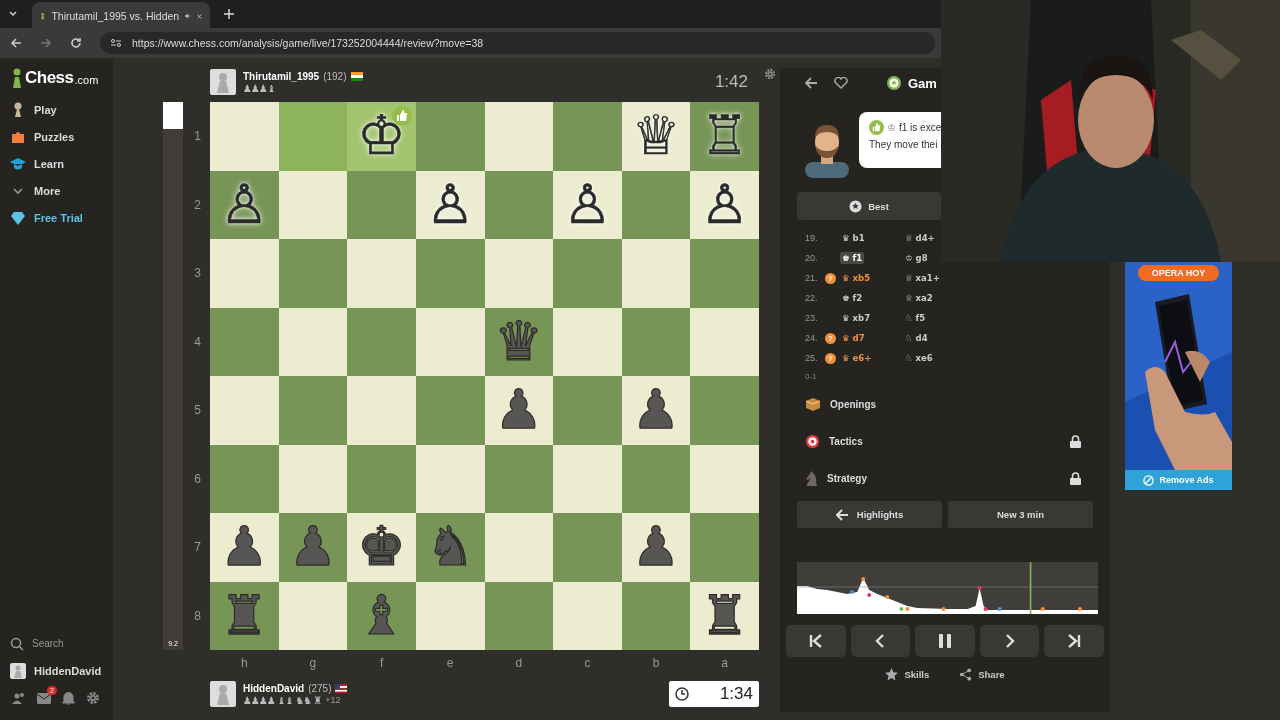 This screenshot has width=1280, height=720. Describe the element at coordinates (869, 206) in the screenshot. I see `best-move-button: Best` at that location.